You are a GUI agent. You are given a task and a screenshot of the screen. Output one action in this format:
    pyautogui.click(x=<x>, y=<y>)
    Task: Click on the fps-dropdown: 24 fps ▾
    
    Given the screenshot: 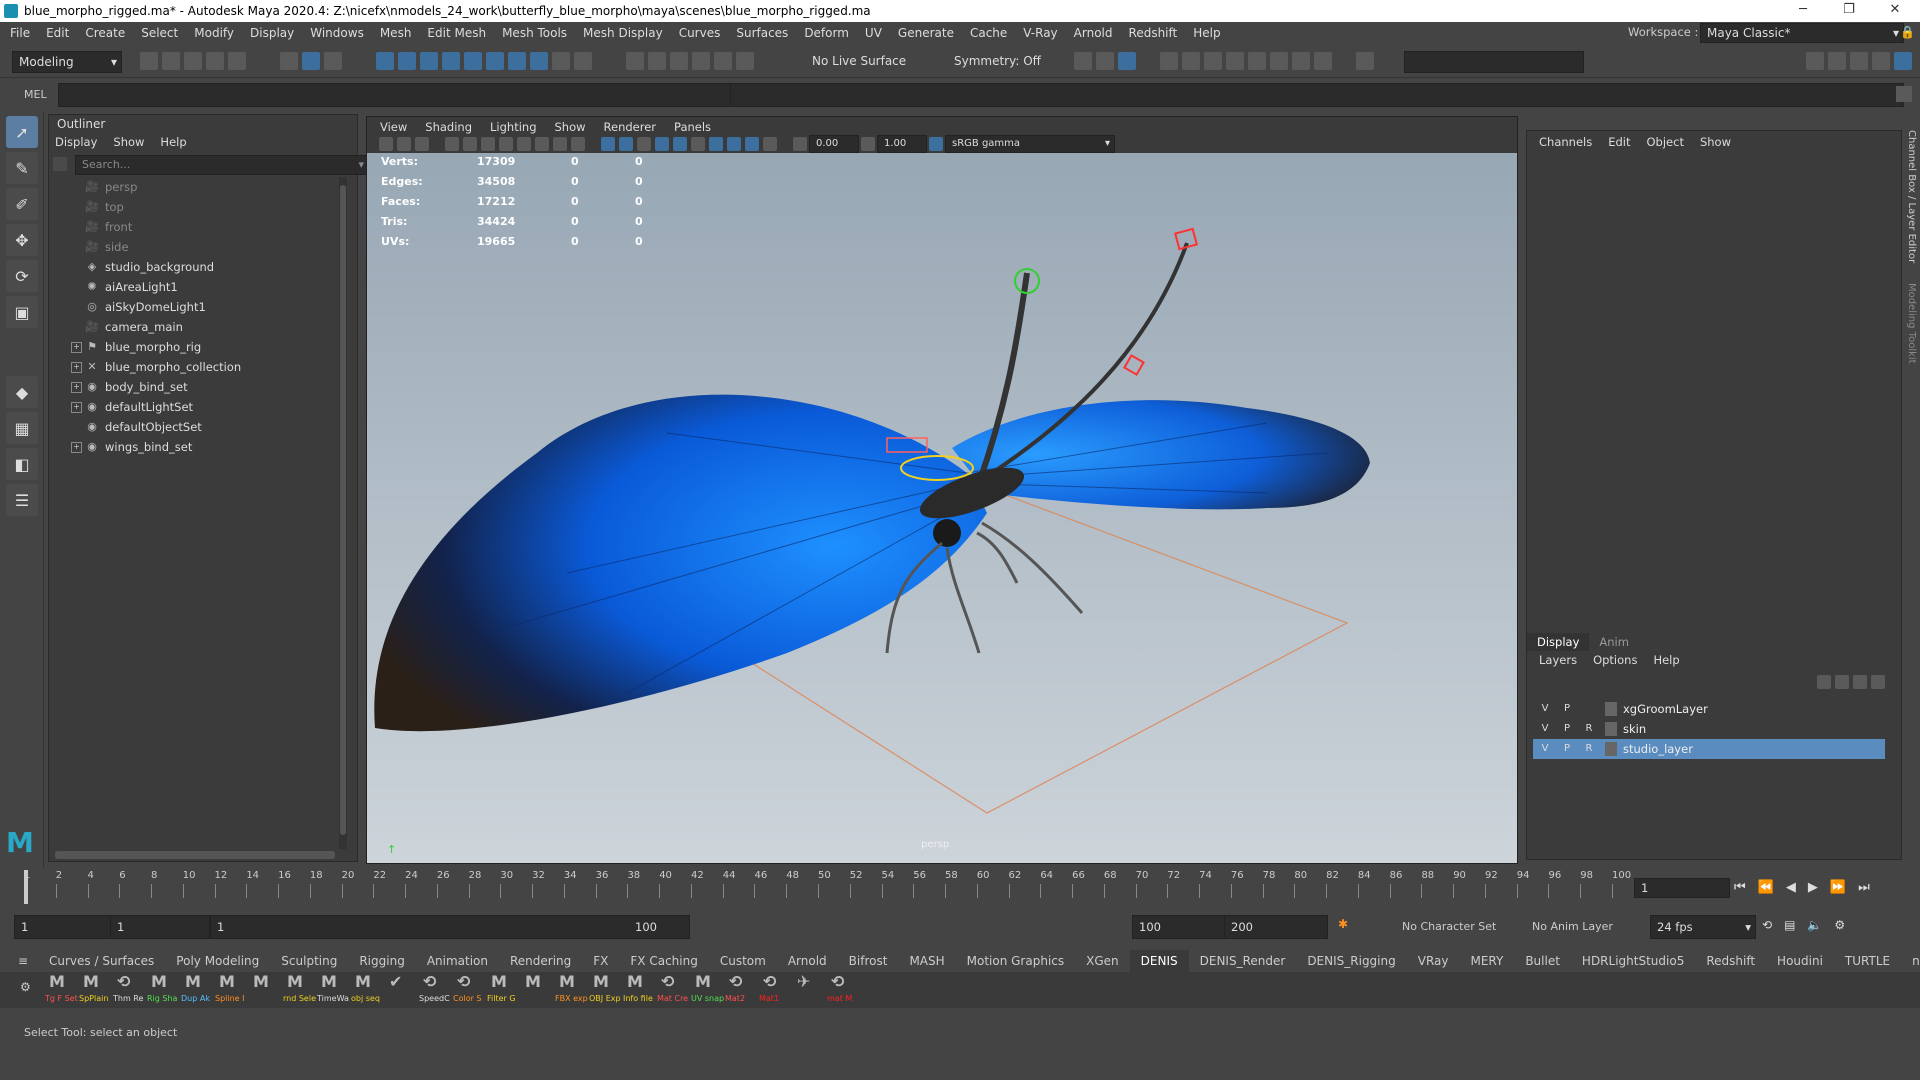 What is the action you would take?
    pyautogui.click(x=1703, y=927)
    